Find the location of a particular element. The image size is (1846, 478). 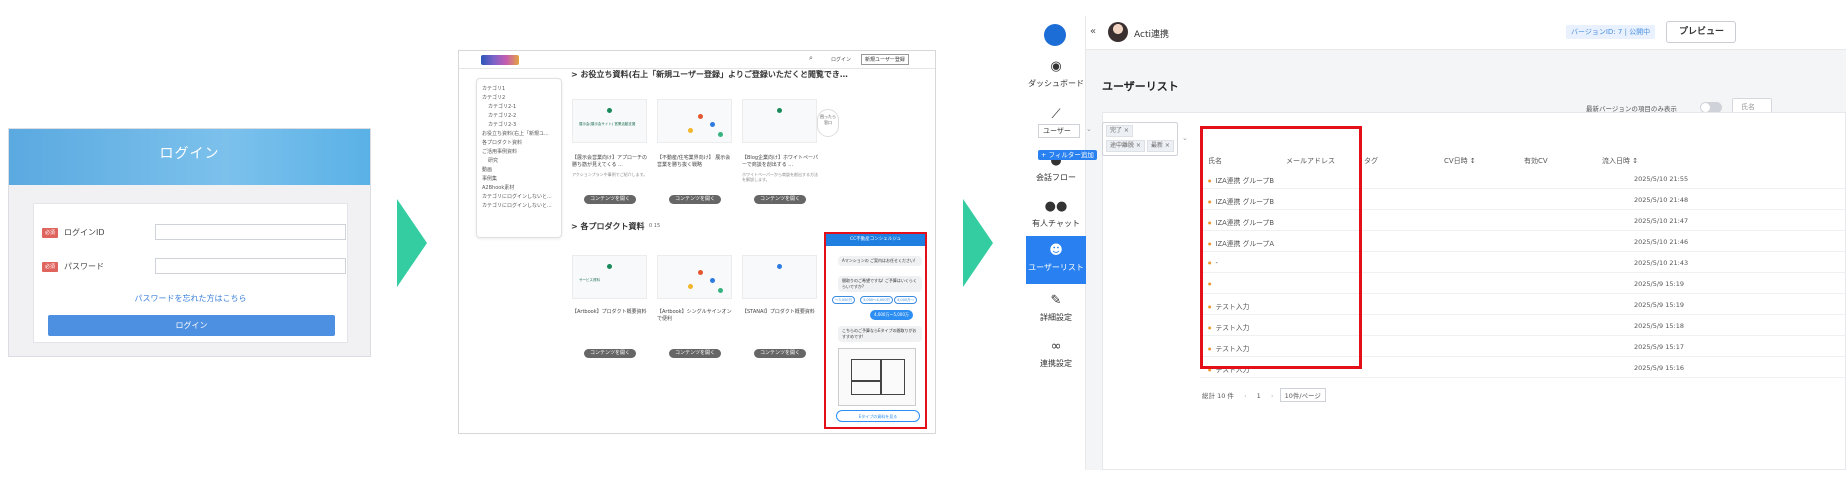

sidebar-item: 研究 is located at coordinates (493, 160).